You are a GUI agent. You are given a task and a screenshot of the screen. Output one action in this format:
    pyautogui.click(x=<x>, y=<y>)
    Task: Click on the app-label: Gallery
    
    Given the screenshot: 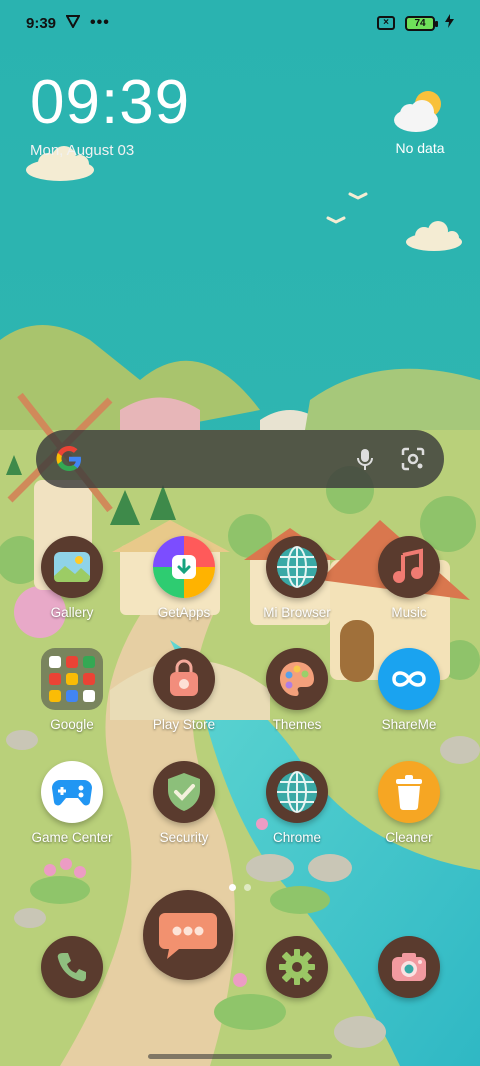 What is the action you would take?
    pyautogui.click(x=72, y=612)
    